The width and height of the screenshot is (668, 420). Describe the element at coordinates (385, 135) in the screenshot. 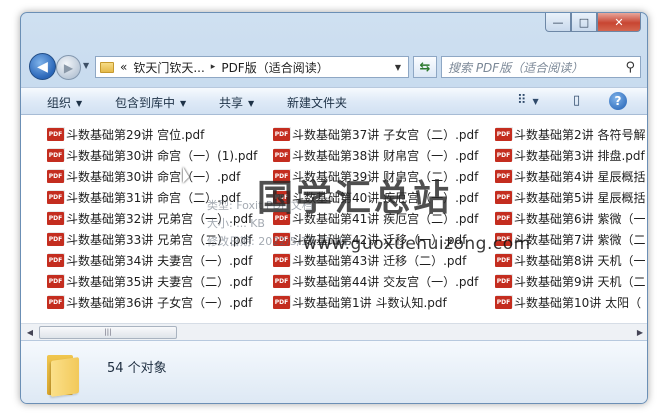

I see `file-name: 斗数基础第37讲 子女宫（二）.pdf` at that location.